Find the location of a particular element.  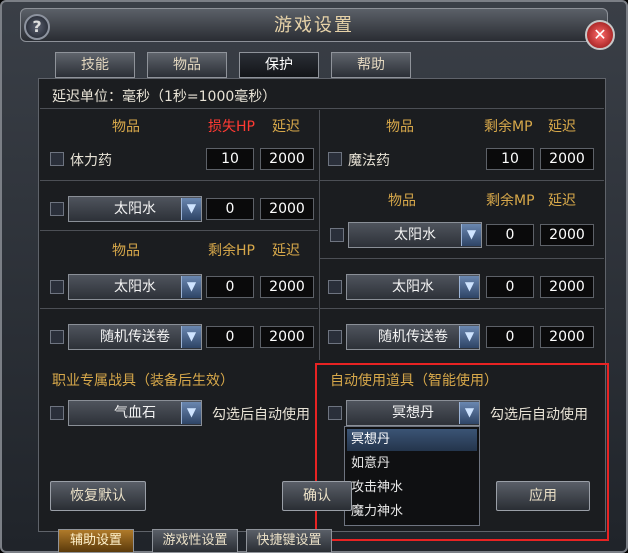

tab-gameplay-settings: 游戏性设置 is located at coordinates (195, 541).